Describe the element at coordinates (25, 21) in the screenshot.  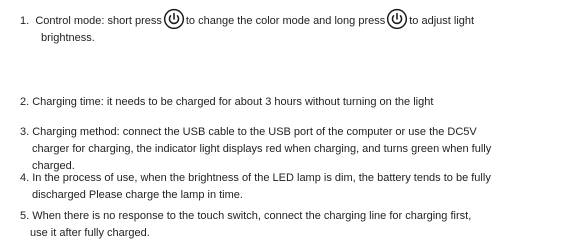
I see `item1-number: 1.` at that location.